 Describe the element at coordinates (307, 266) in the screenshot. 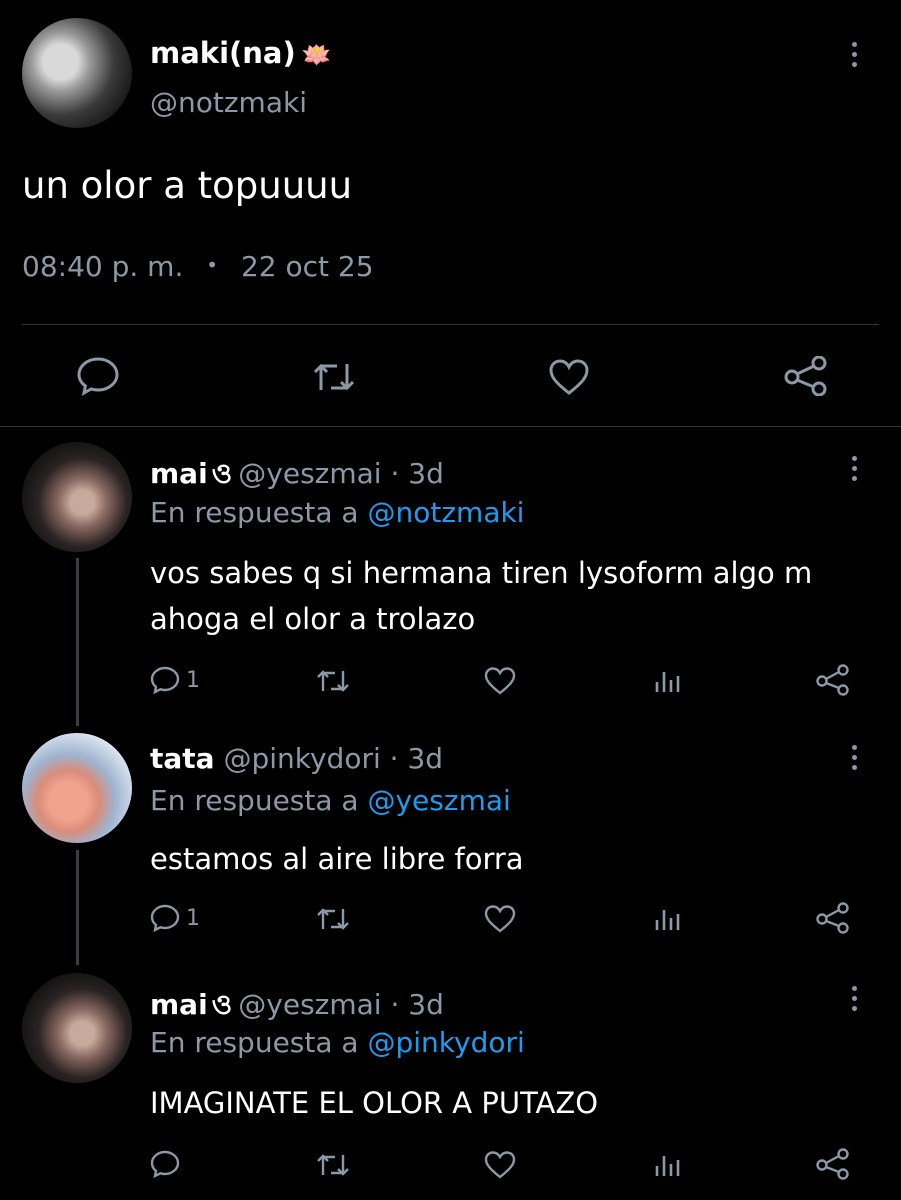

I see `tweet-date: 22 oct 25` at that location.